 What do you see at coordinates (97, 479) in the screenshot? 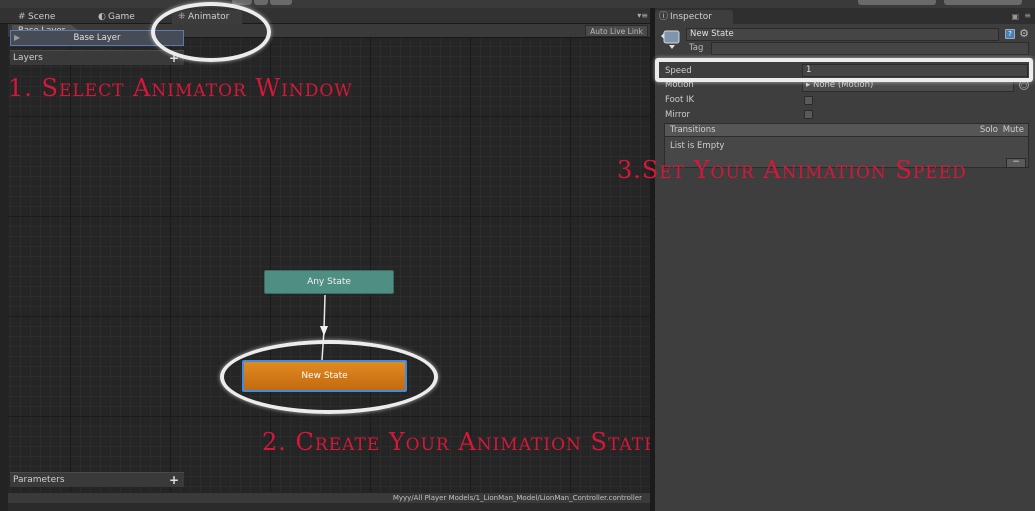
I see `parameters-header: Parameters +` at bounding box center [97, 479].